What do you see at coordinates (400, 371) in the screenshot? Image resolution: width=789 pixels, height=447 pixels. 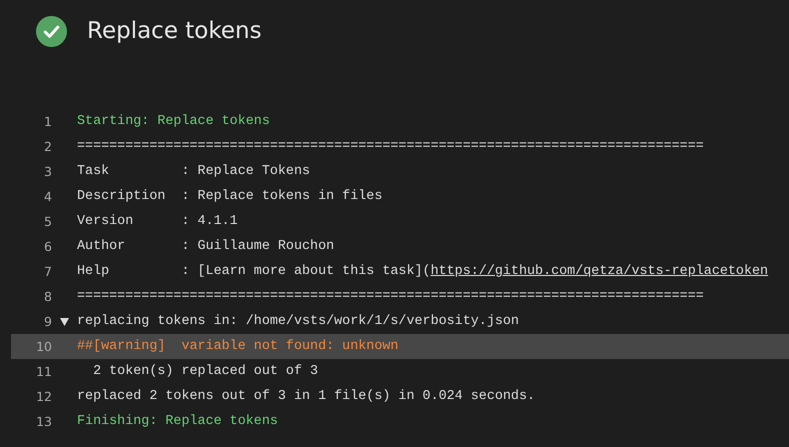 I see `log-line: 11 2 token(s) replaced out of 3` at bounding box center [400, 371].